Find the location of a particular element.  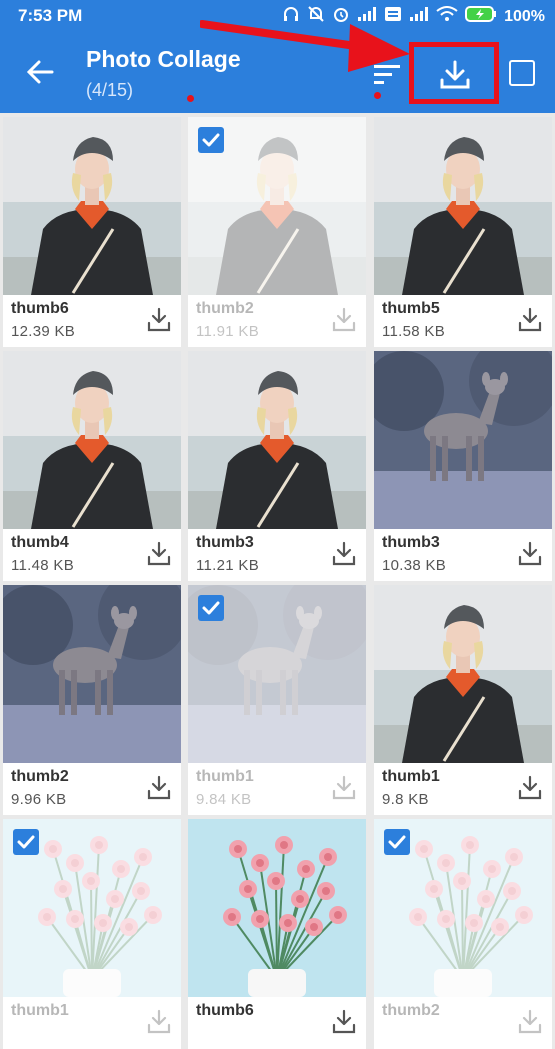

photo-tile: thumb6 is located at coordinates (277, 934).